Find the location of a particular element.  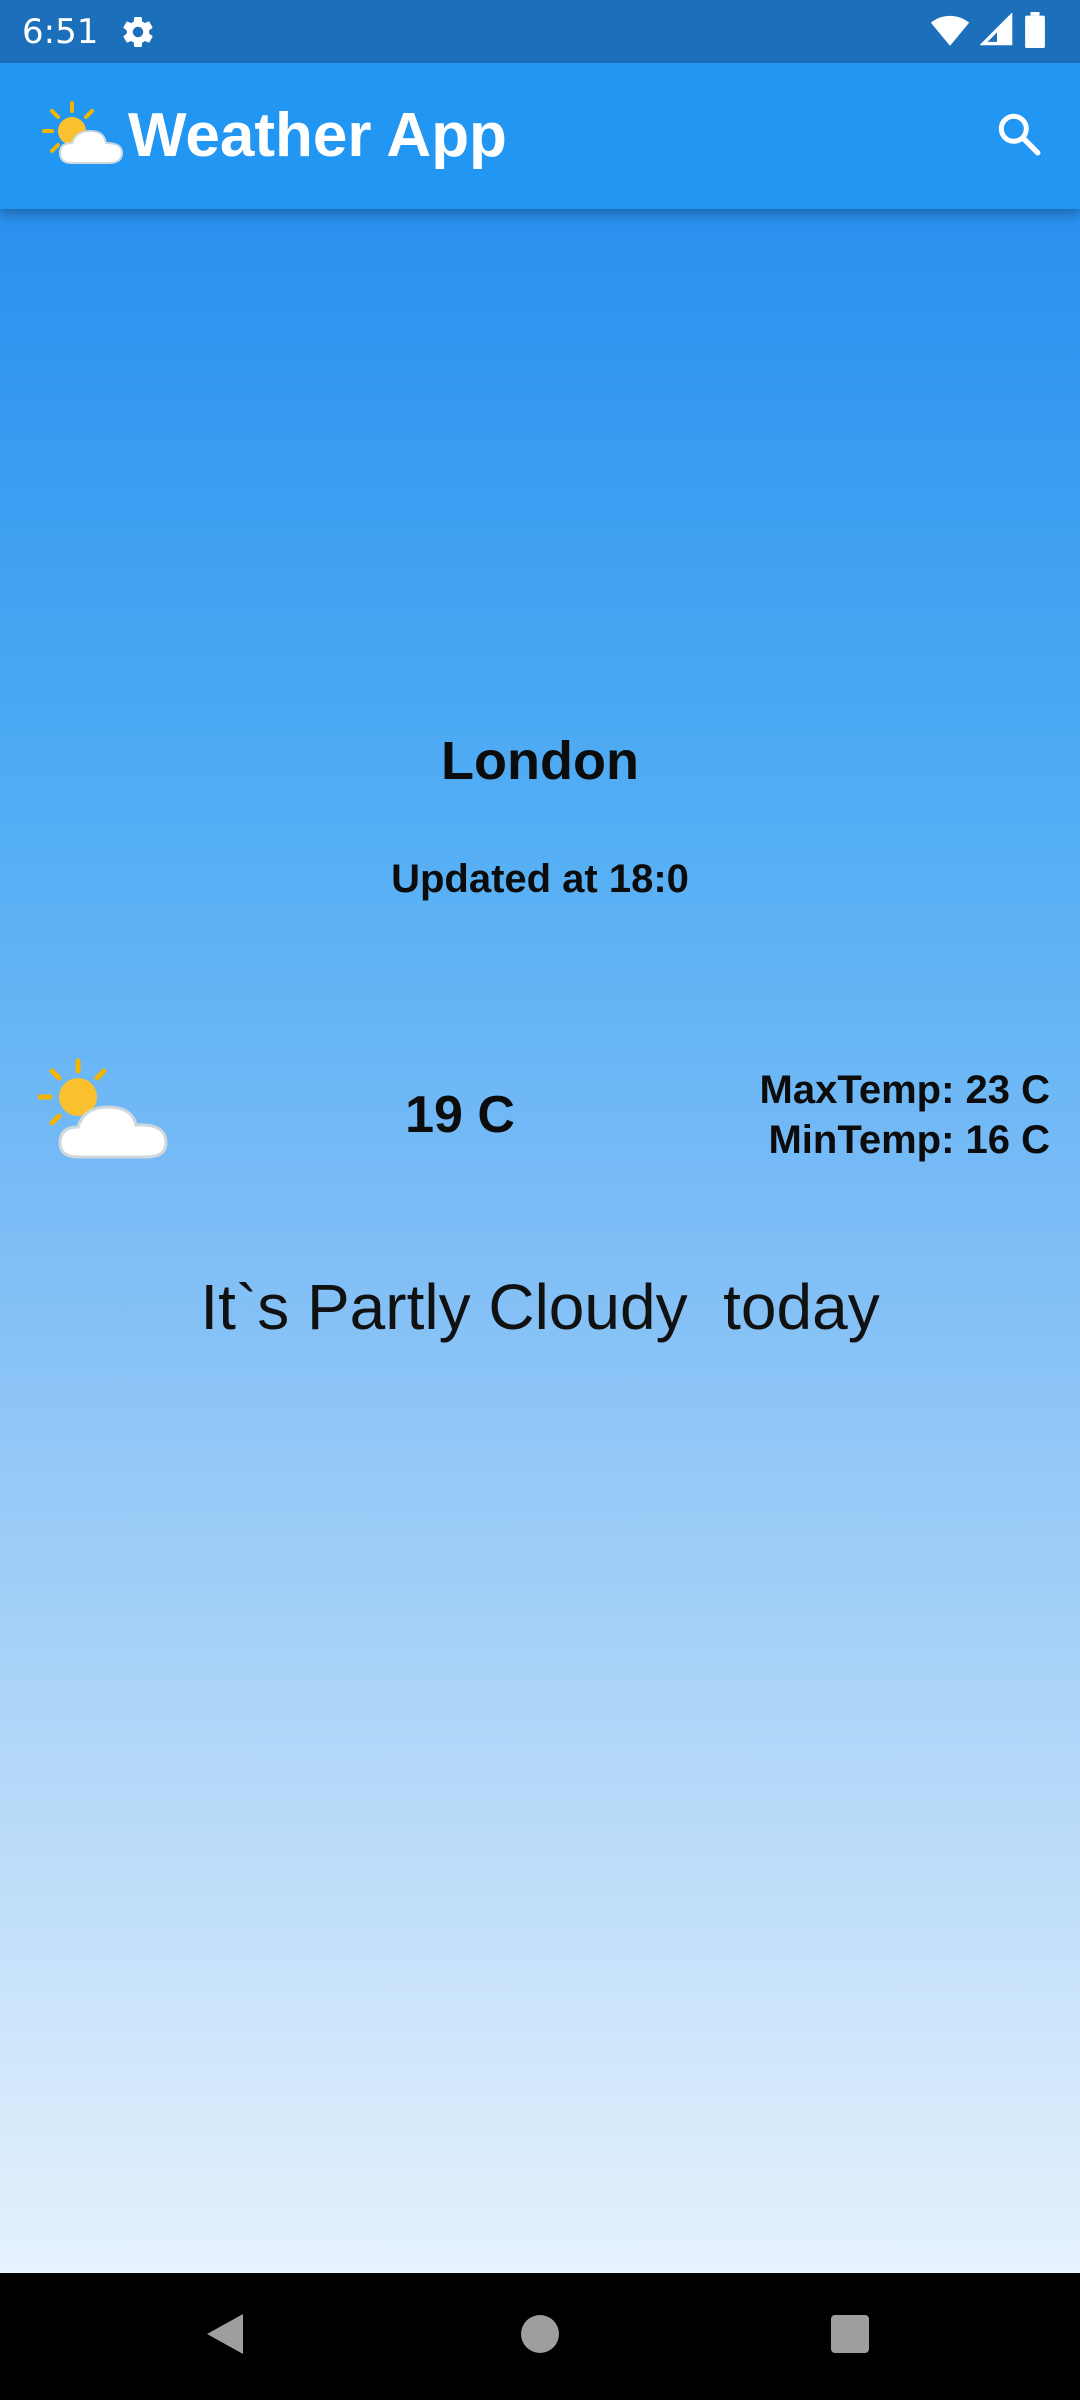

city-name: London is located at coordinates (540, 761).